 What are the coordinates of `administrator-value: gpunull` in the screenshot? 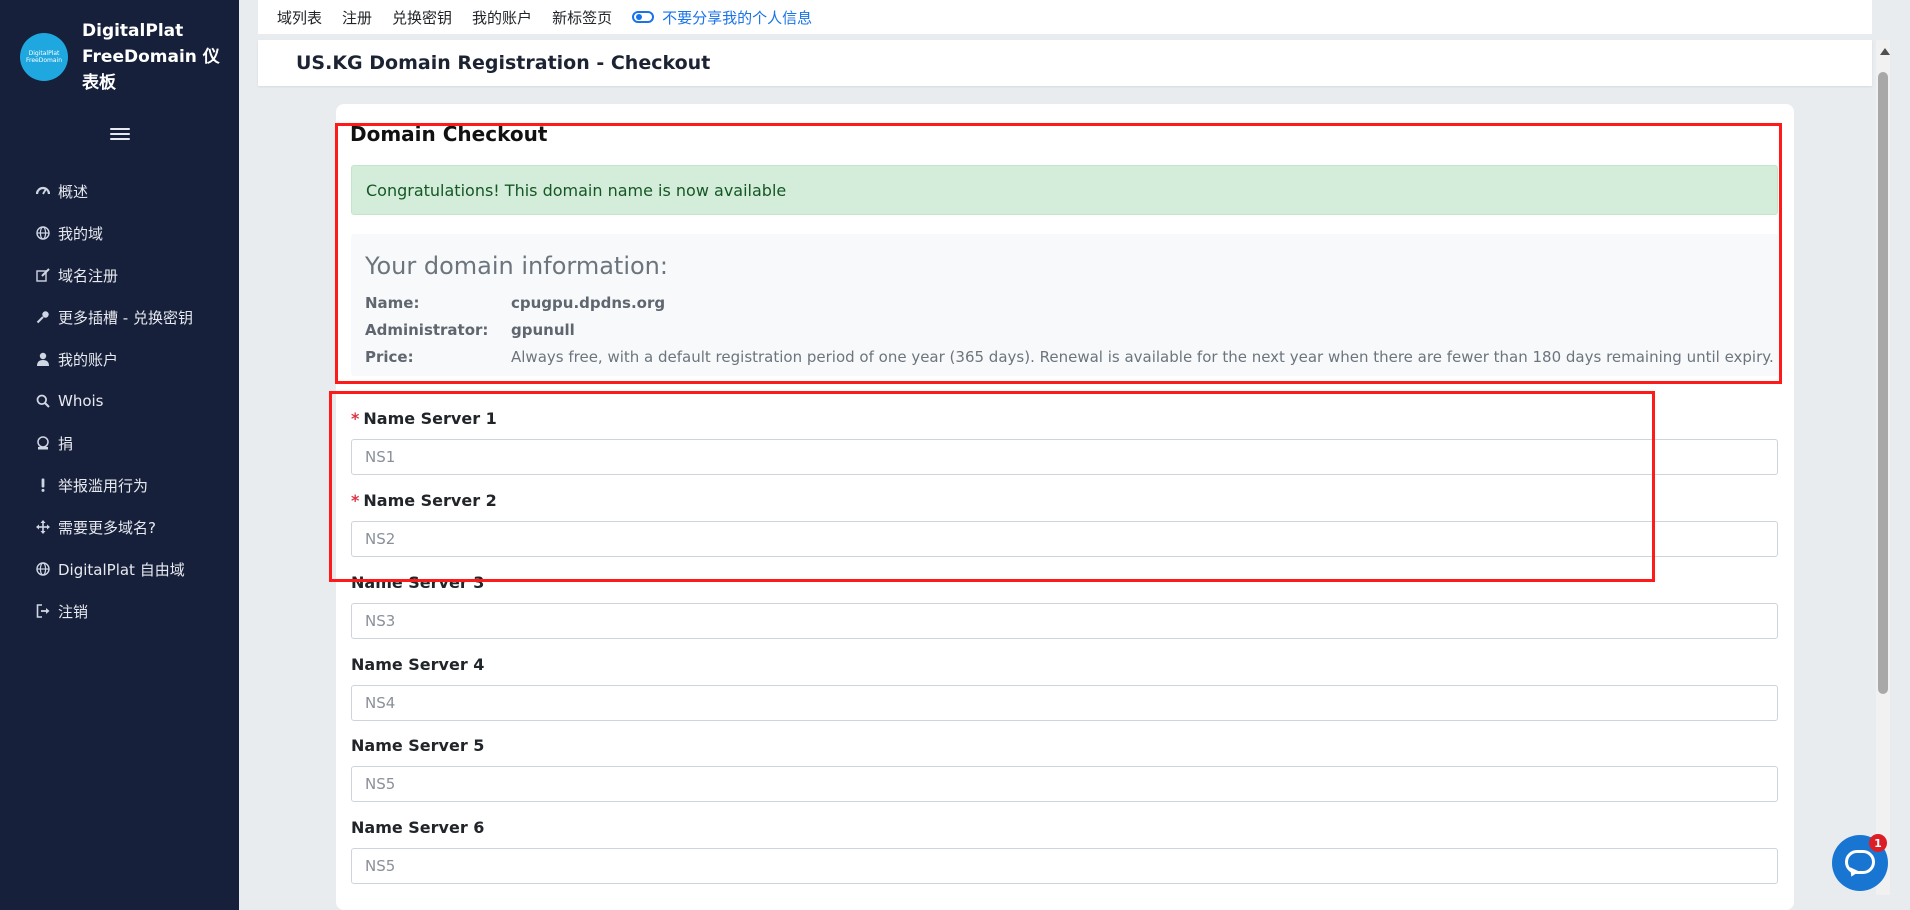 It's located at (543, 330).